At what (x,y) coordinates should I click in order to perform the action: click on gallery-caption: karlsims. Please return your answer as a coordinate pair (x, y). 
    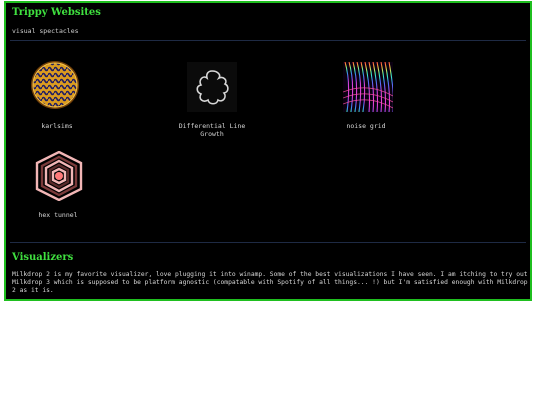
    Looking at the image, I should click on (57, 126).